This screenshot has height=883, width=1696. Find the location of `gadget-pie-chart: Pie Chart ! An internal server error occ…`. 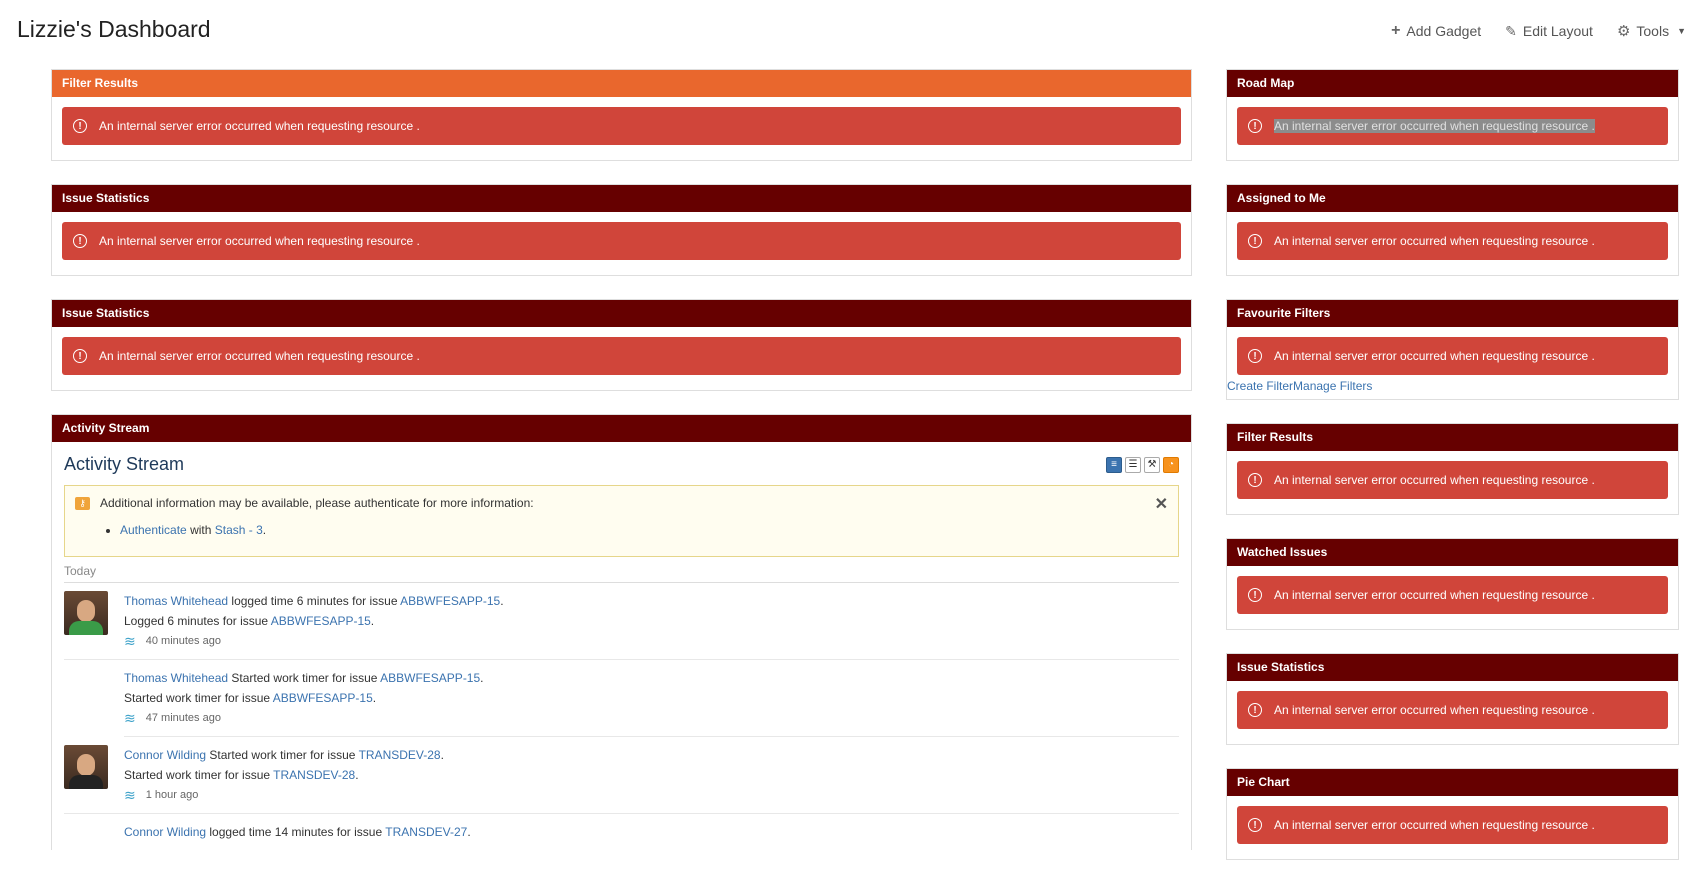

gadget-pie-chart: Pie Chart ! An internal server error occ… is located at coordinates (1452, 814).